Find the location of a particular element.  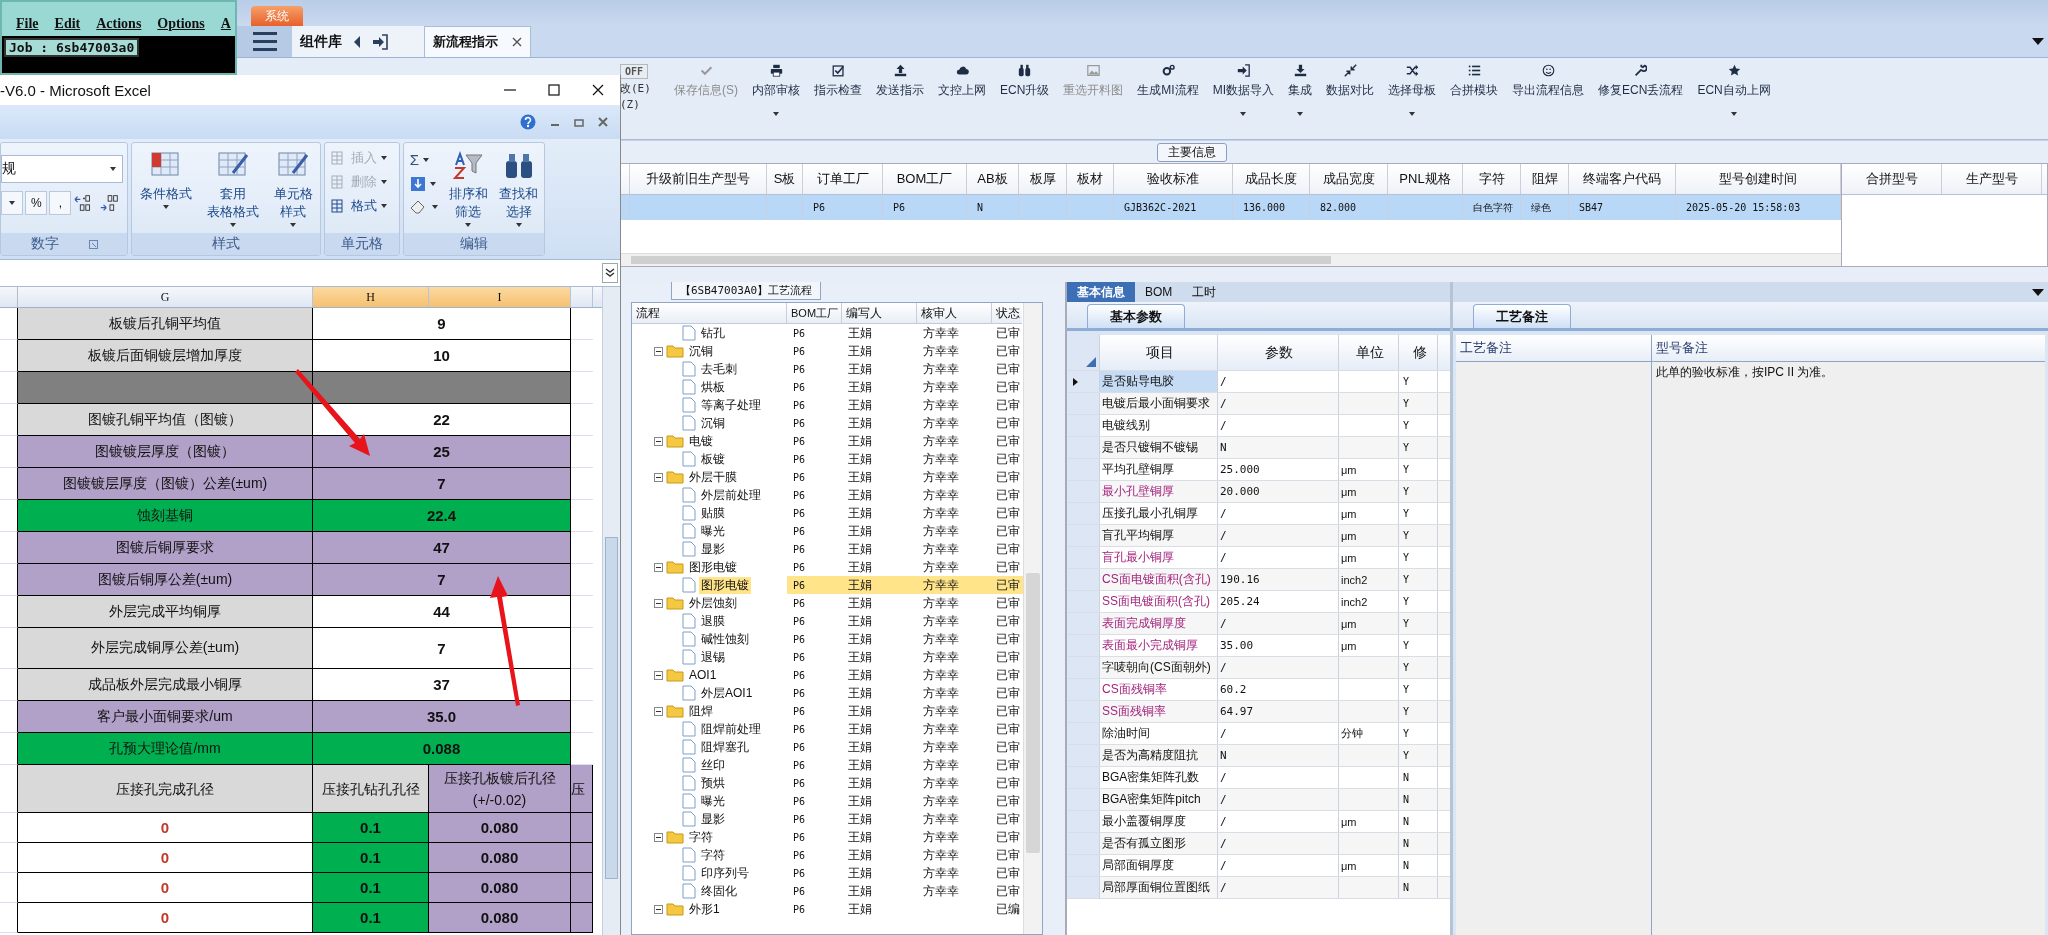

tree-item: 烘板 is located at coordinates (713, 387).